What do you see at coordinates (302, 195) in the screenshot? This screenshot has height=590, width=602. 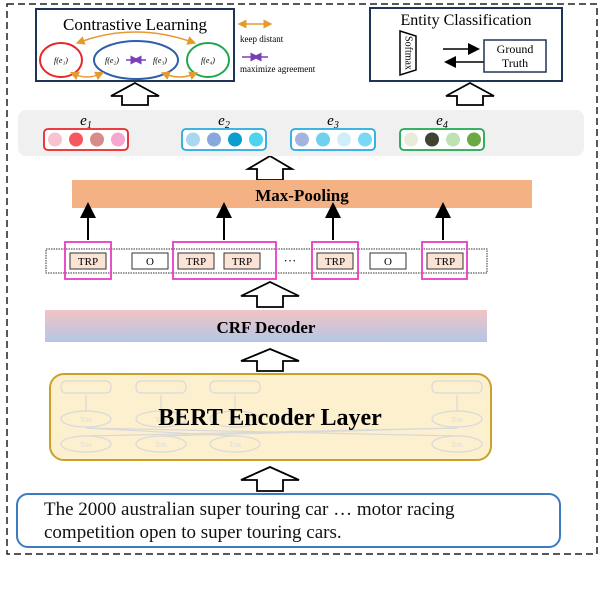 I see `max-pooling-label: Max-Pooling` at bounding box center [302, 195].